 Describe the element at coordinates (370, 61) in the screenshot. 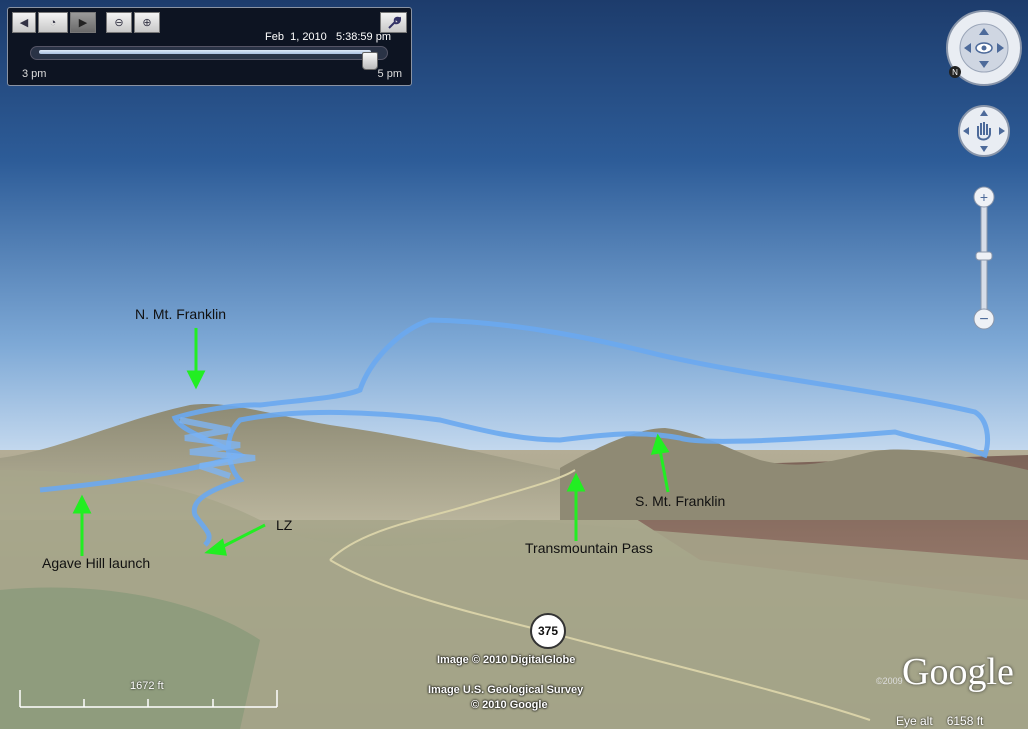

I see `time-slider-thumb` at that location.